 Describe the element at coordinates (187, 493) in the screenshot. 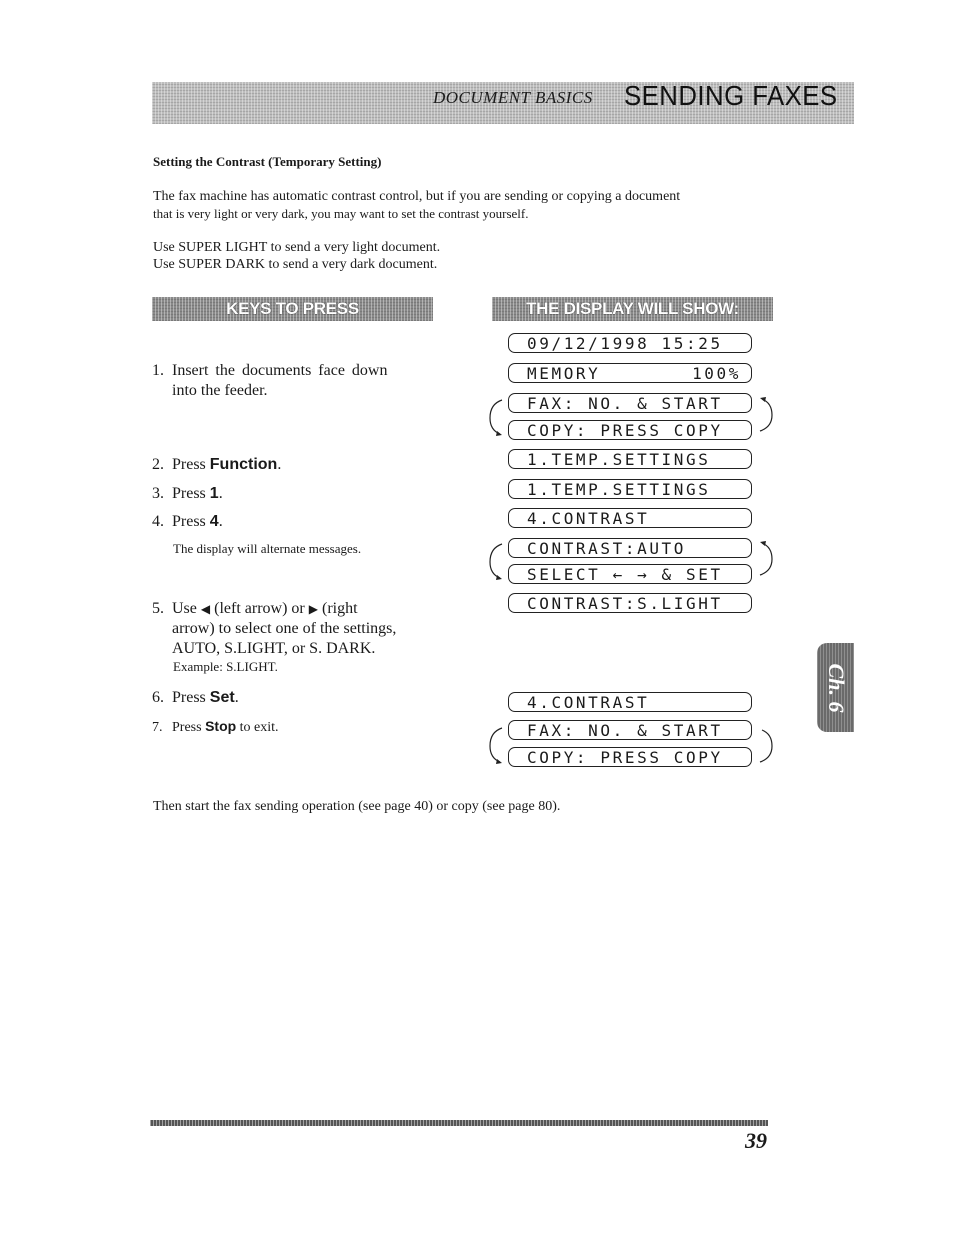

I see `step-3: 3. Press 1.` at that location.